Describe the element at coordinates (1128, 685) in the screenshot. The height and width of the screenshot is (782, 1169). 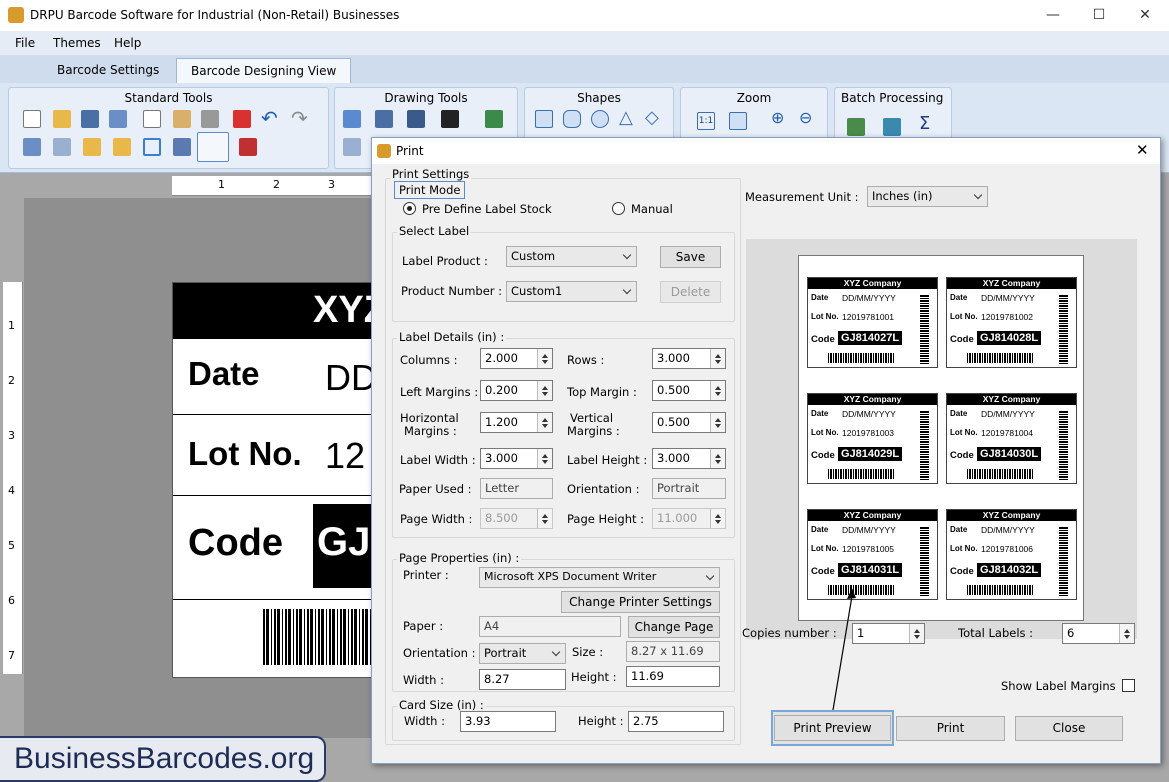
I see `show-label-margins-checkbox` at that location.